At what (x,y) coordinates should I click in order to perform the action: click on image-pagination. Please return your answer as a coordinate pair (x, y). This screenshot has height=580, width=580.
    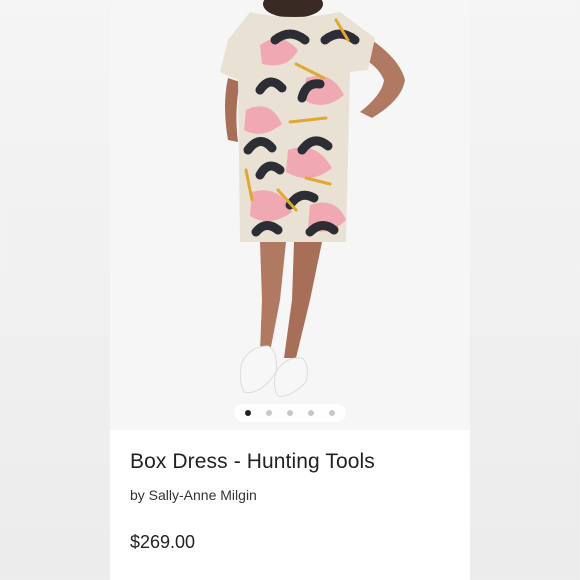
    Looking at the image, I should click on (290, 413).